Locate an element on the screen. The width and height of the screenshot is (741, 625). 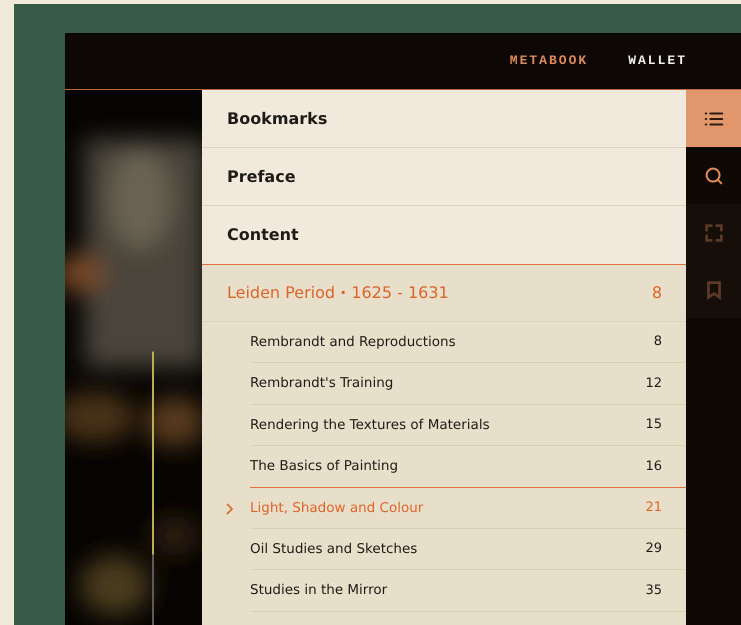
menu-item: Content is located at coordinates (444, 235).